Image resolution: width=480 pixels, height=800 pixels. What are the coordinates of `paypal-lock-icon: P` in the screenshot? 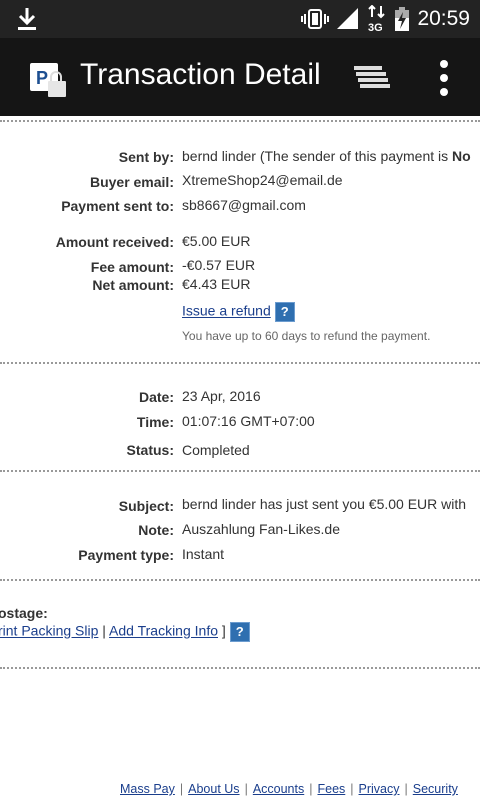 It's located at (48, 80).